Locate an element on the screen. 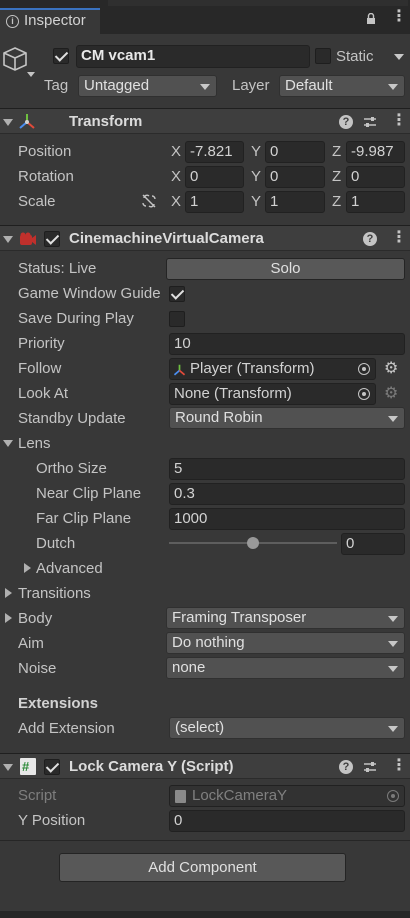 The width and height of the screenshot is (410, 918). tab-menu-icon: ⋮ is located at coordinates (399, 17).